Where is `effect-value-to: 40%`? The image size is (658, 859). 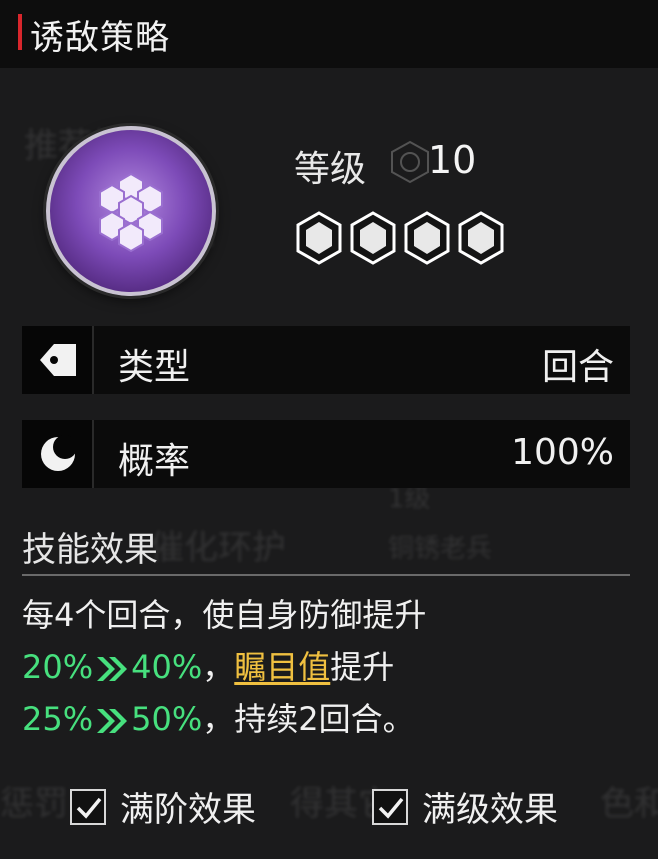
effect-value-to: 40% is located at coordinates (167, 667).